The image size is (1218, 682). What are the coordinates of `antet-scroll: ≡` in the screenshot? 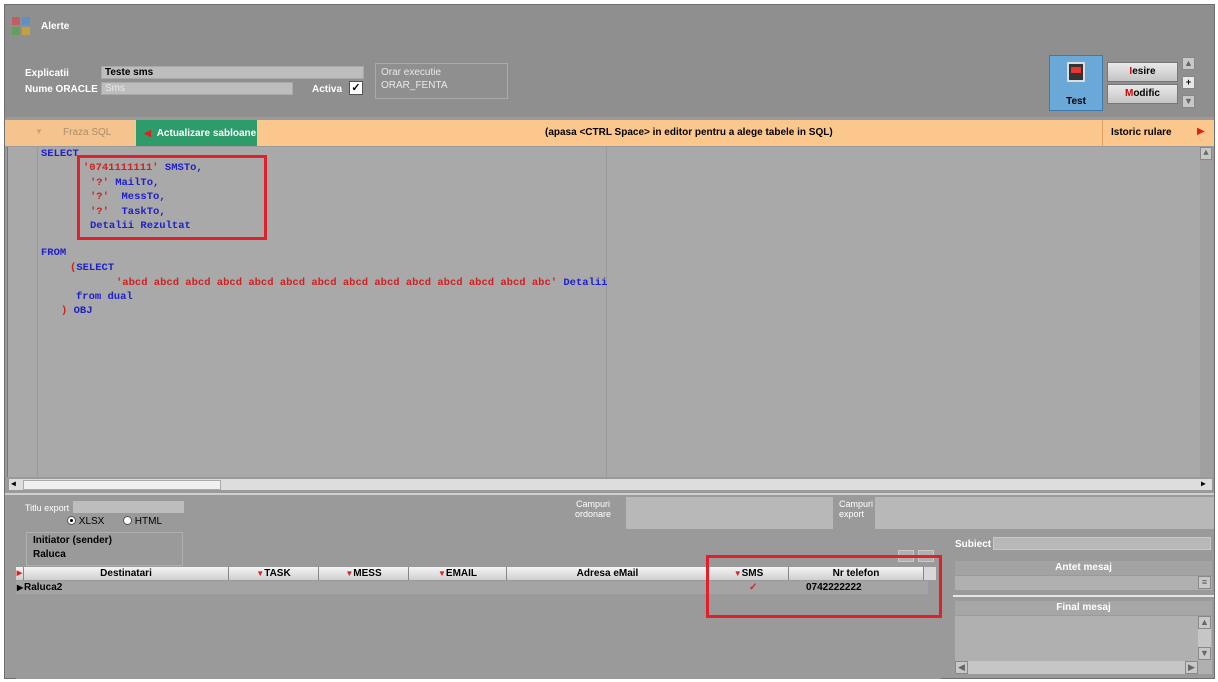 It's located at (1204, 582).